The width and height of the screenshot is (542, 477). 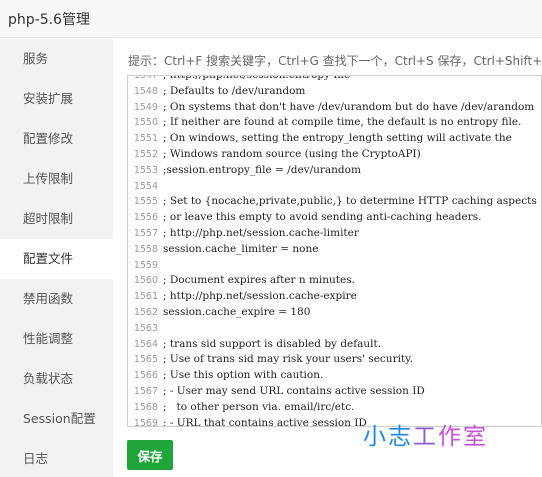 What do you see at coordinates (150, 455) in the screenshot?
I see `save-button: 保存` at bounding box center [150, 455].